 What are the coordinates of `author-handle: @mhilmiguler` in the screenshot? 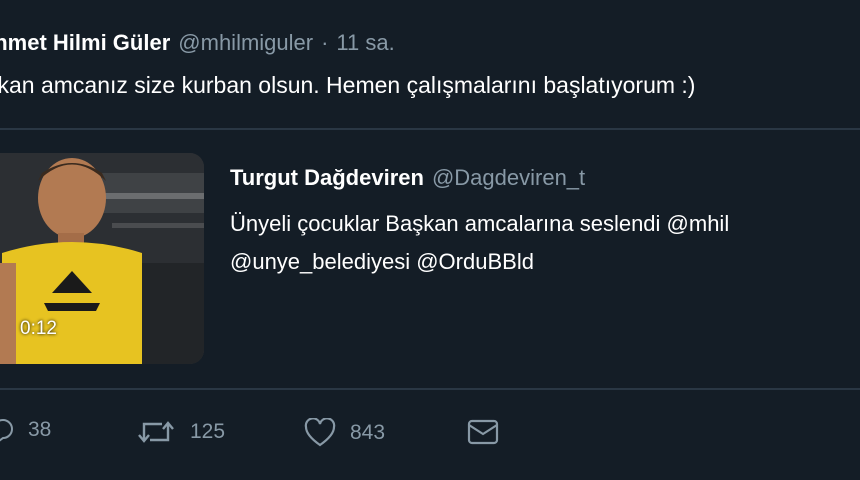 It's located at (245, 43).